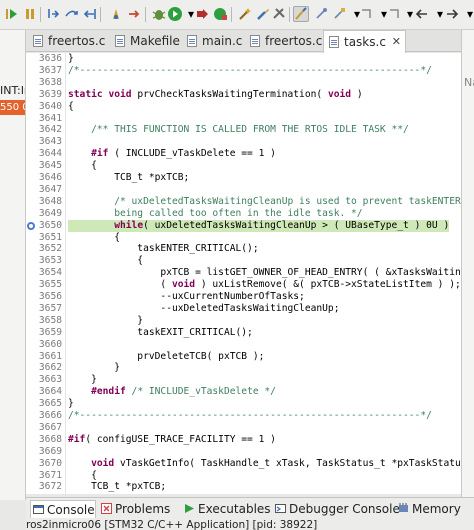  I want to click on line-number: 3642, so click(50, 130).